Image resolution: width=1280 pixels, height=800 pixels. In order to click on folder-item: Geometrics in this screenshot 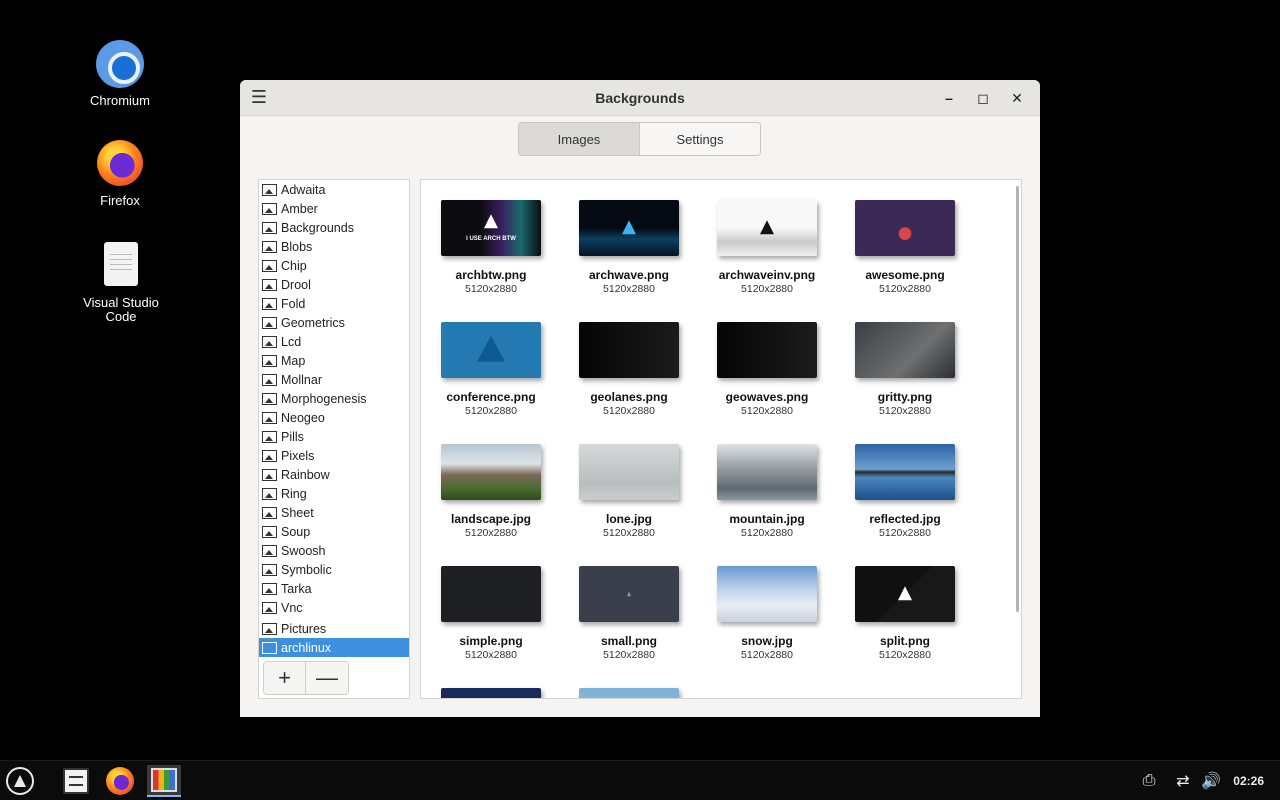, I will do `click(334, 322)`.